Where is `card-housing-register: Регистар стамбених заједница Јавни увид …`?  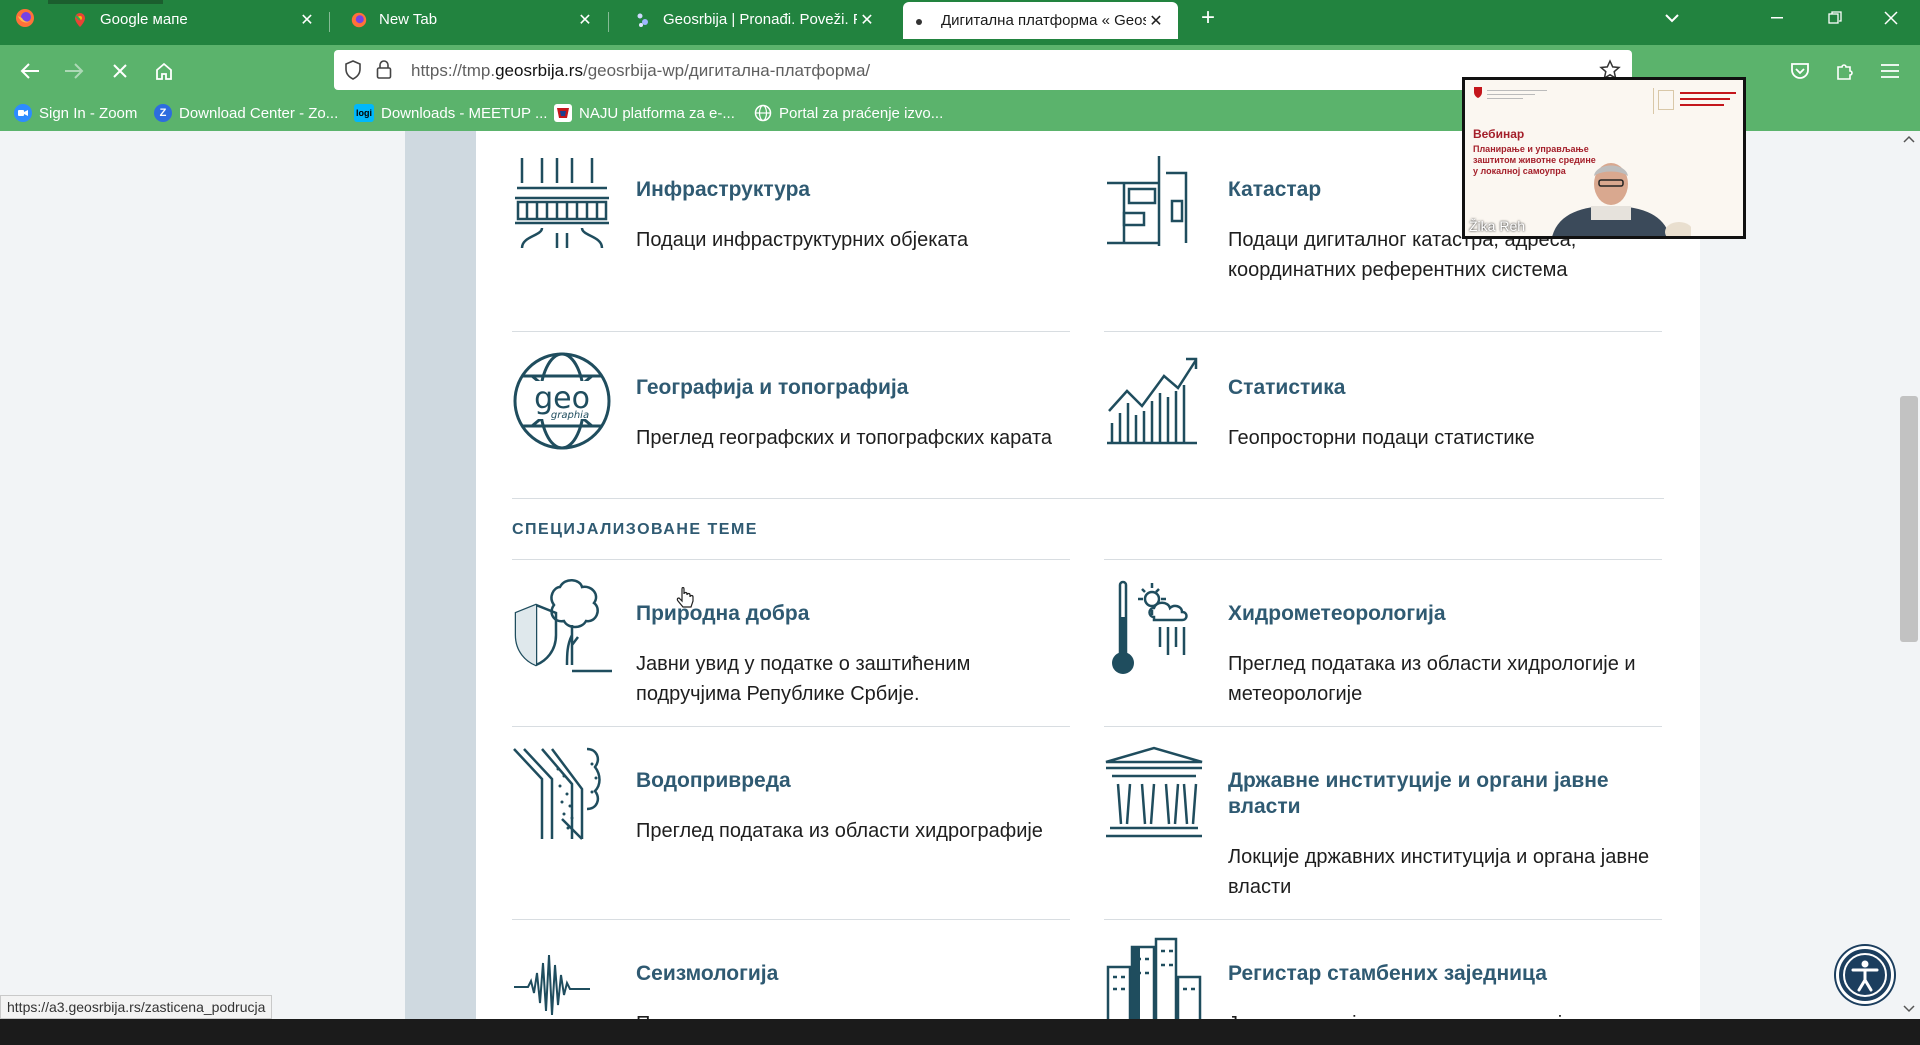 card-housing-register: Регистар стамбених заједница Јавни увид … is located at coordinates (1384, 978).